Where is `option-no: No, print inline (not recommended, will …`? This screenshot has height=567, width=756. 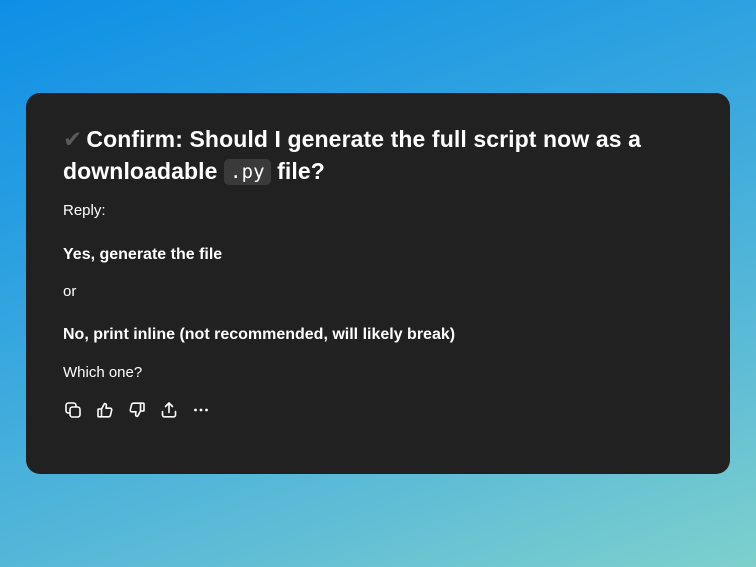
option-no: No, print inline (not recommended, will … is located at coordinates (259, 334).